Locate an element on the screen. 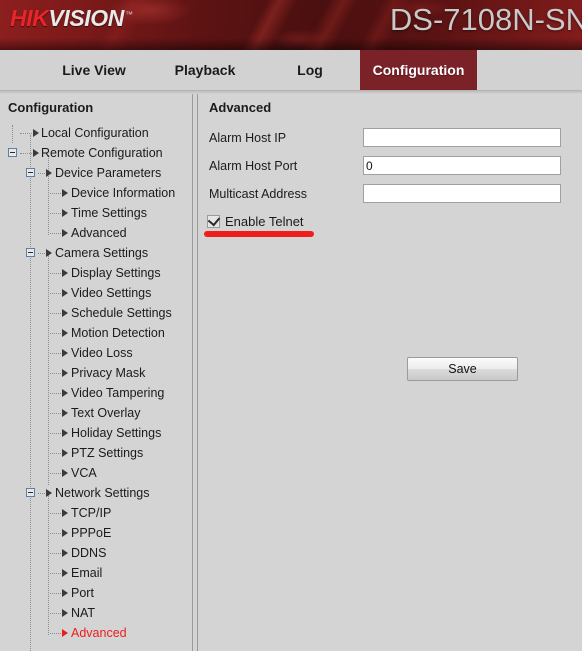  tree-item-device-parameters: Device Parameters is located at coordinates (96, 173).